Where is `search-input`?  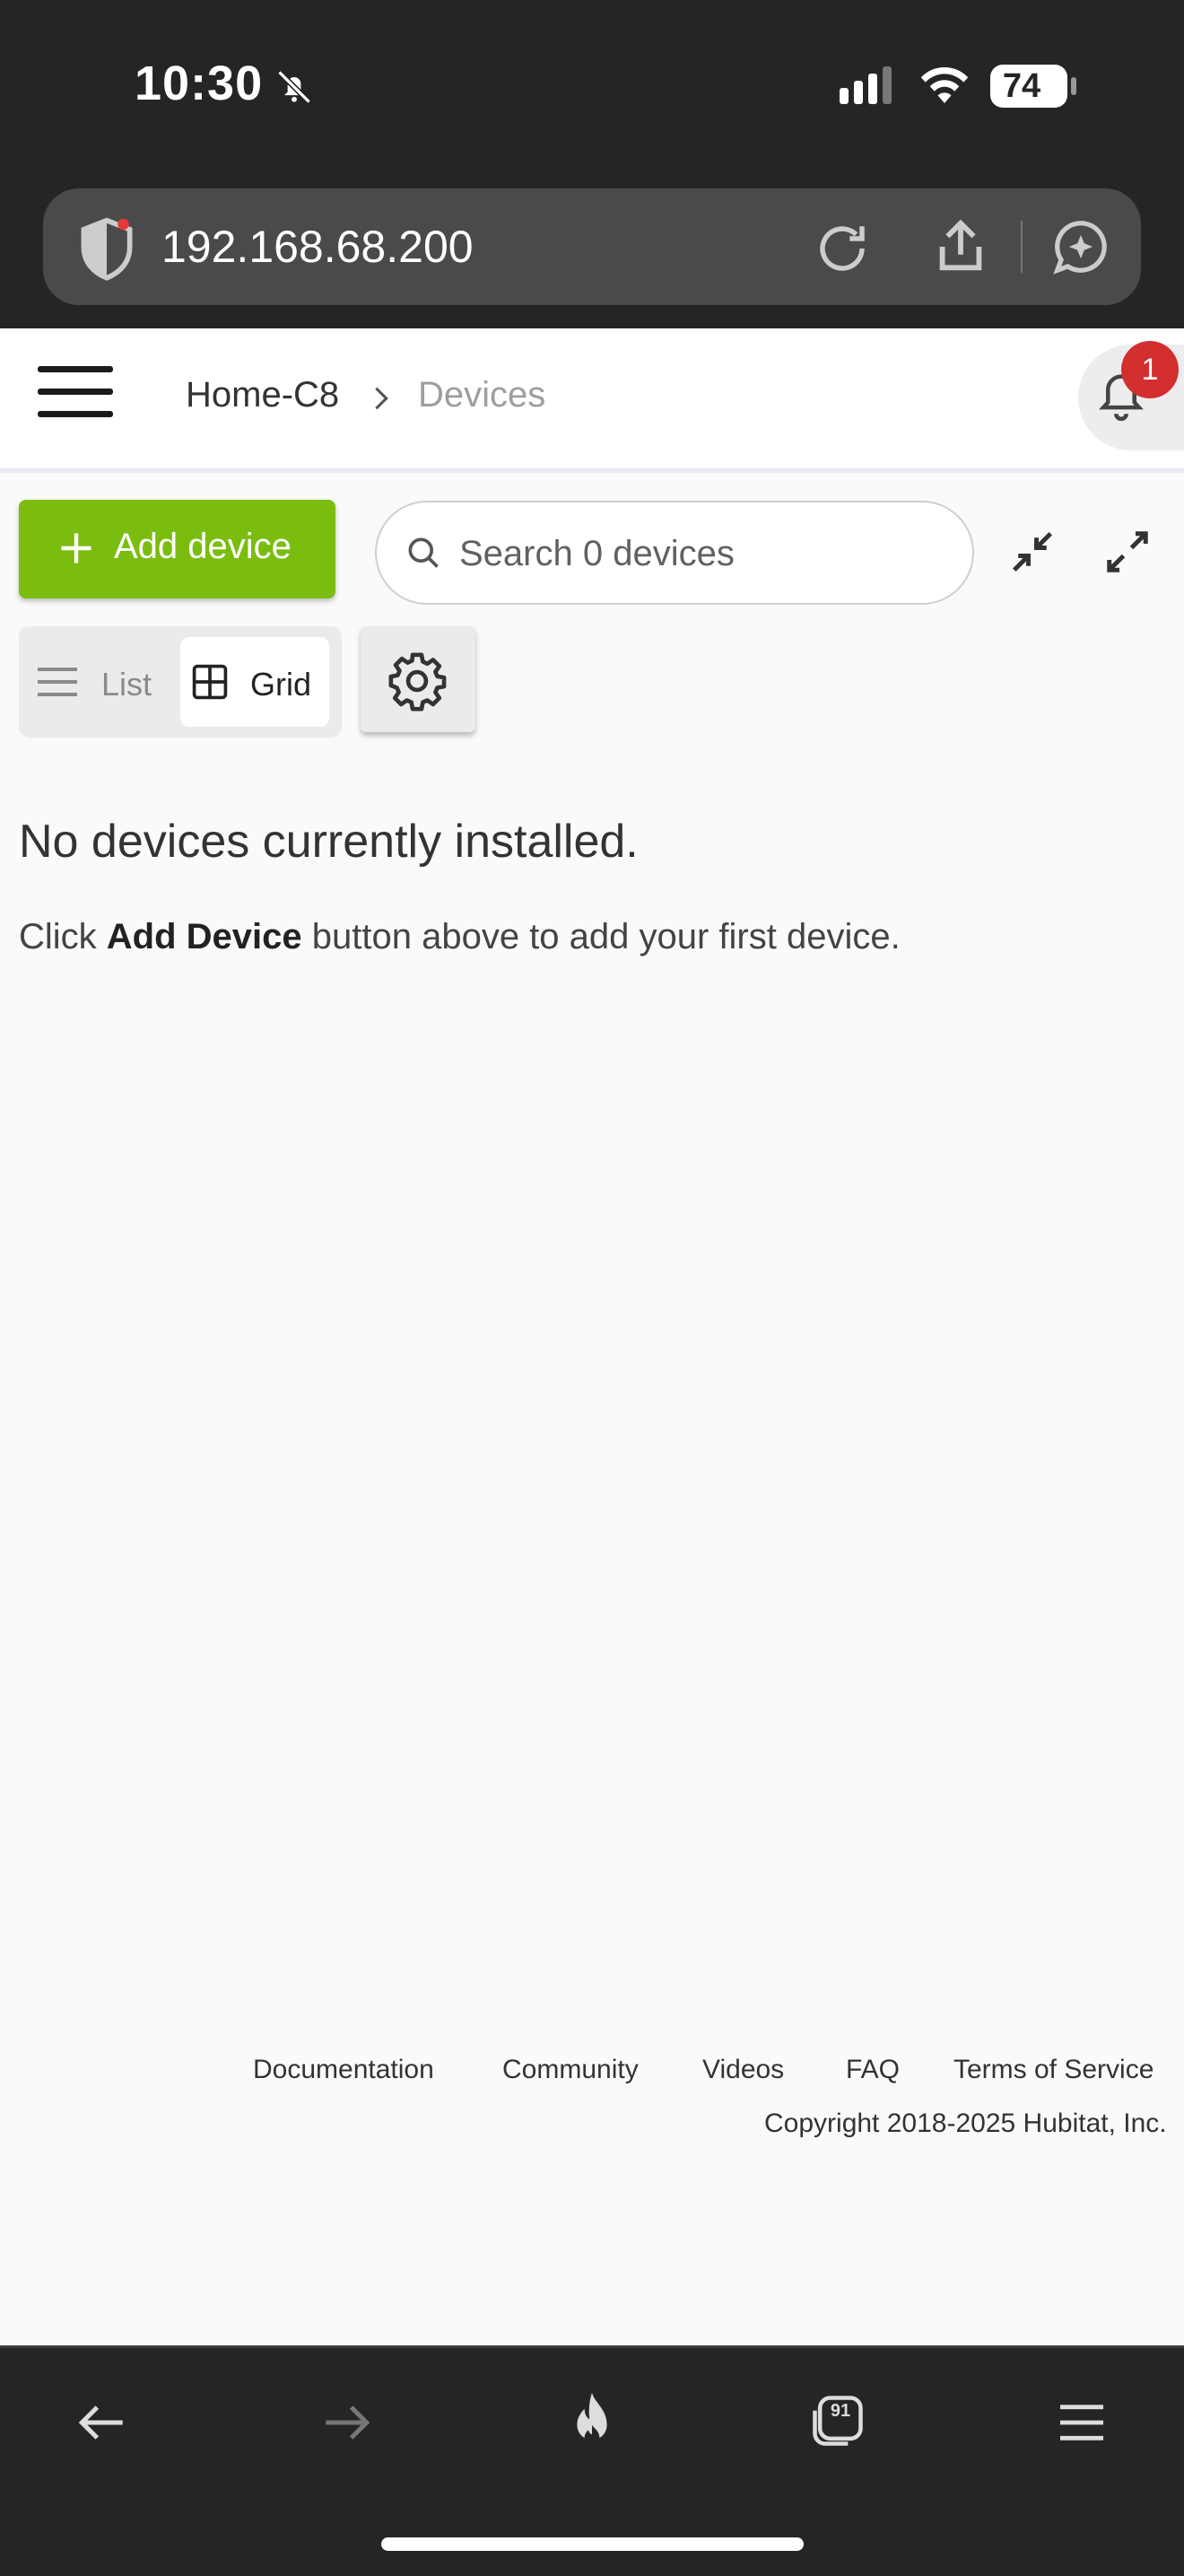
search-input is located at coordinates (701, 554).